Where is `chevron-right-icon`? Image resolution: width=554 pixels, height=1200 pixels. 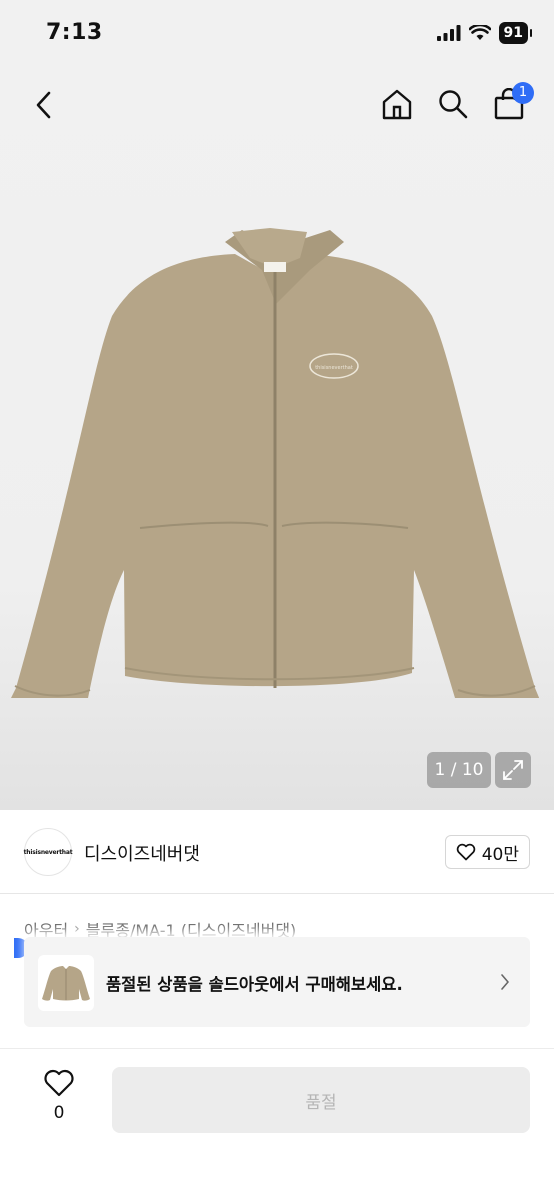
chevron-right-icon is located at coordinates (505, 982).